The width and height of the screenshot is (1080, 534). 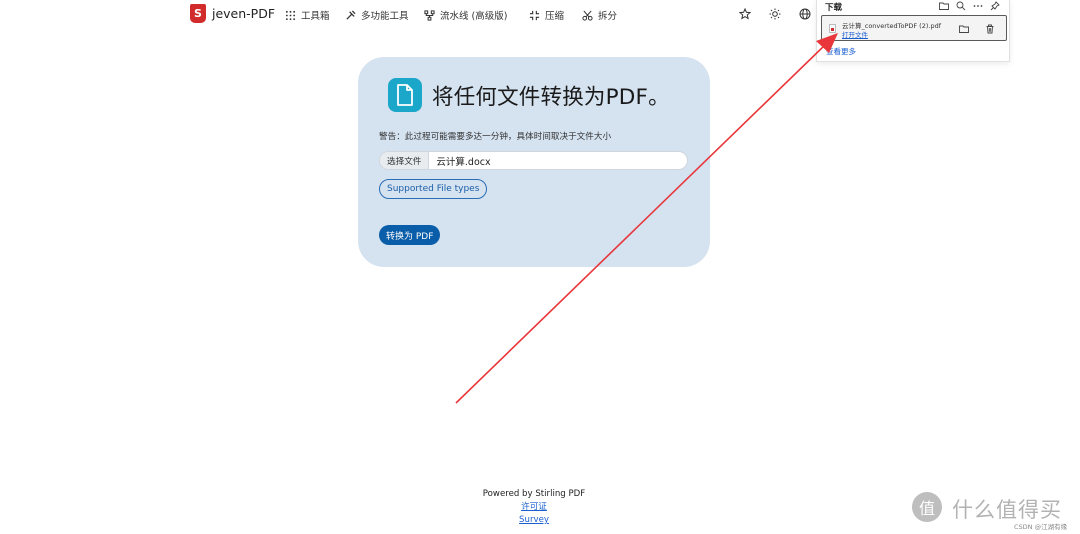 What do you see at coordinates (534, 520) in the screenshot?
I see `survey-link: Survey` at bounding box center [534, 520].